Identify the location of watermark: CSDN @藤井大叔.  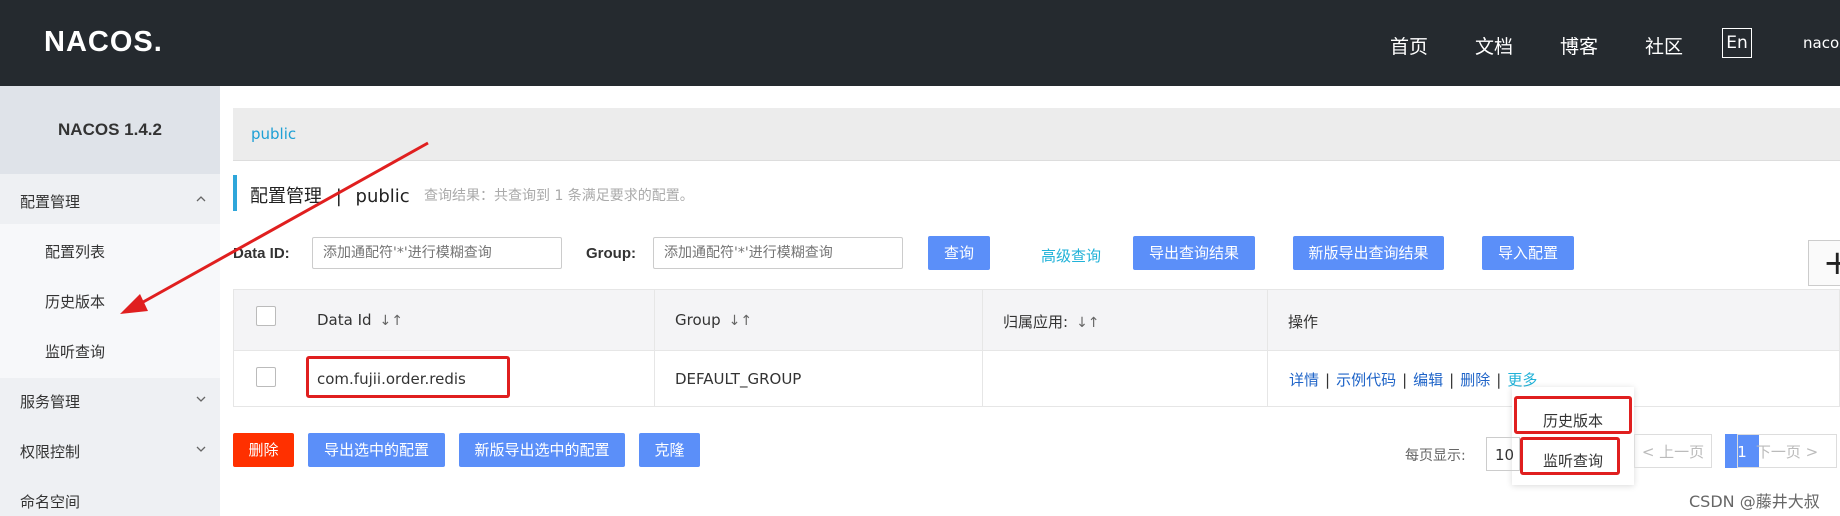
(1754, 501).